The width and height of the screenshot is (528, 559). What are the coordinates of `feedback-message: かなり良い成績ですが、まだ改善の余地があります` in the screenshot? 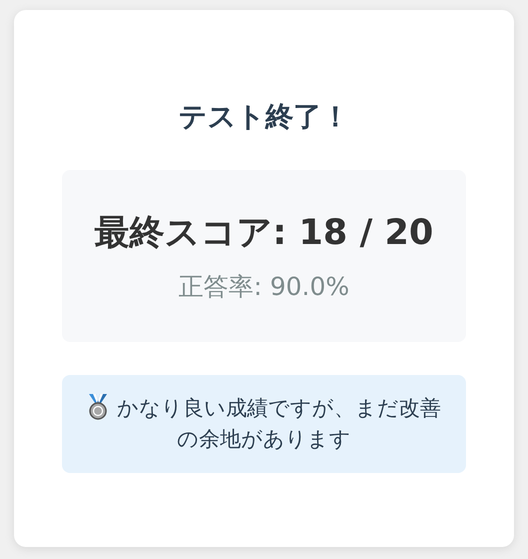 It's located at (279, 423).